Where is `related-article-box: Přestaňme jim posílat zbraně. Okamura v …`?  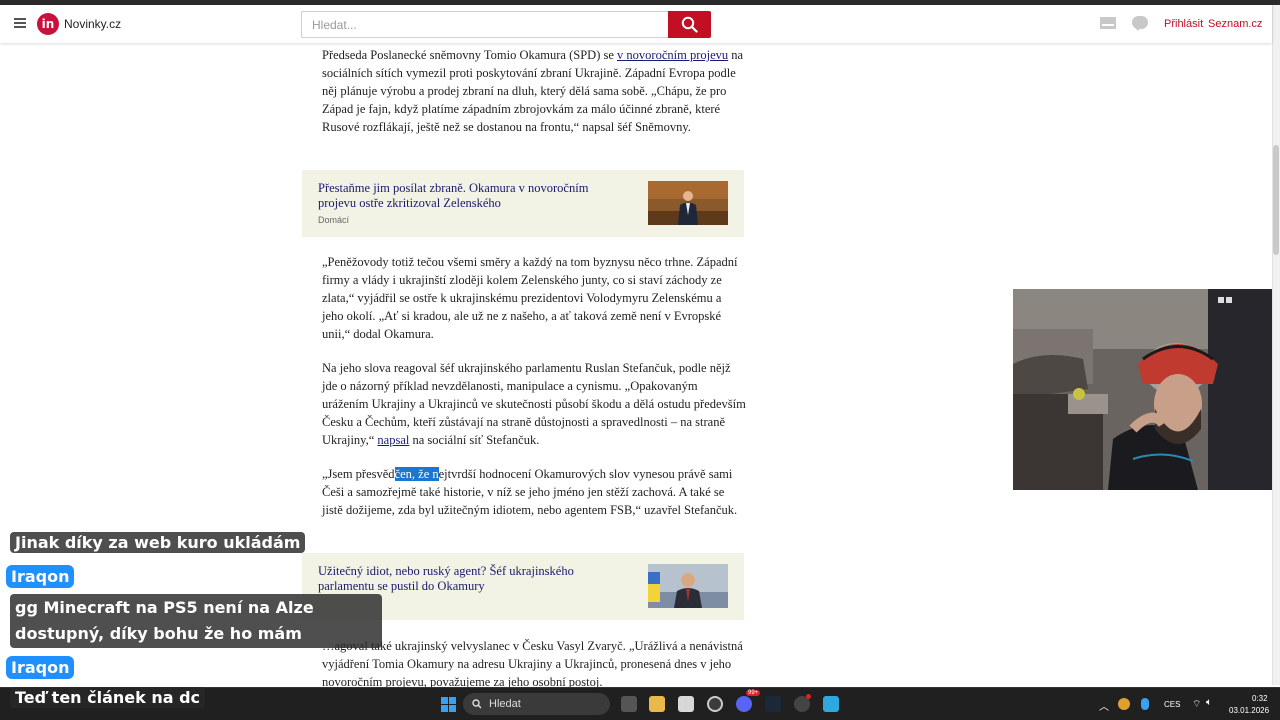
related-article-box: Přestaňme jim posílat zbraně. Okamura v … is located at coordinates (523, 203).